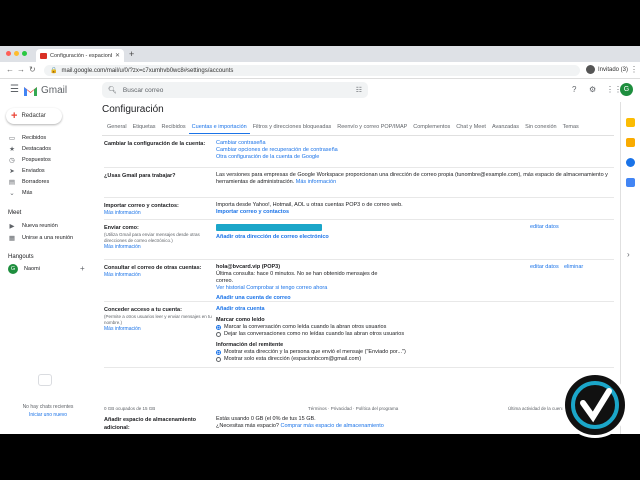 Image resolution: width=640 pixels, height=480 pixels. What do you see at coordinates (505, 129) in the screenshot?
I see `tab-advanced: Avanzadas` at bounding box center [505, 129].